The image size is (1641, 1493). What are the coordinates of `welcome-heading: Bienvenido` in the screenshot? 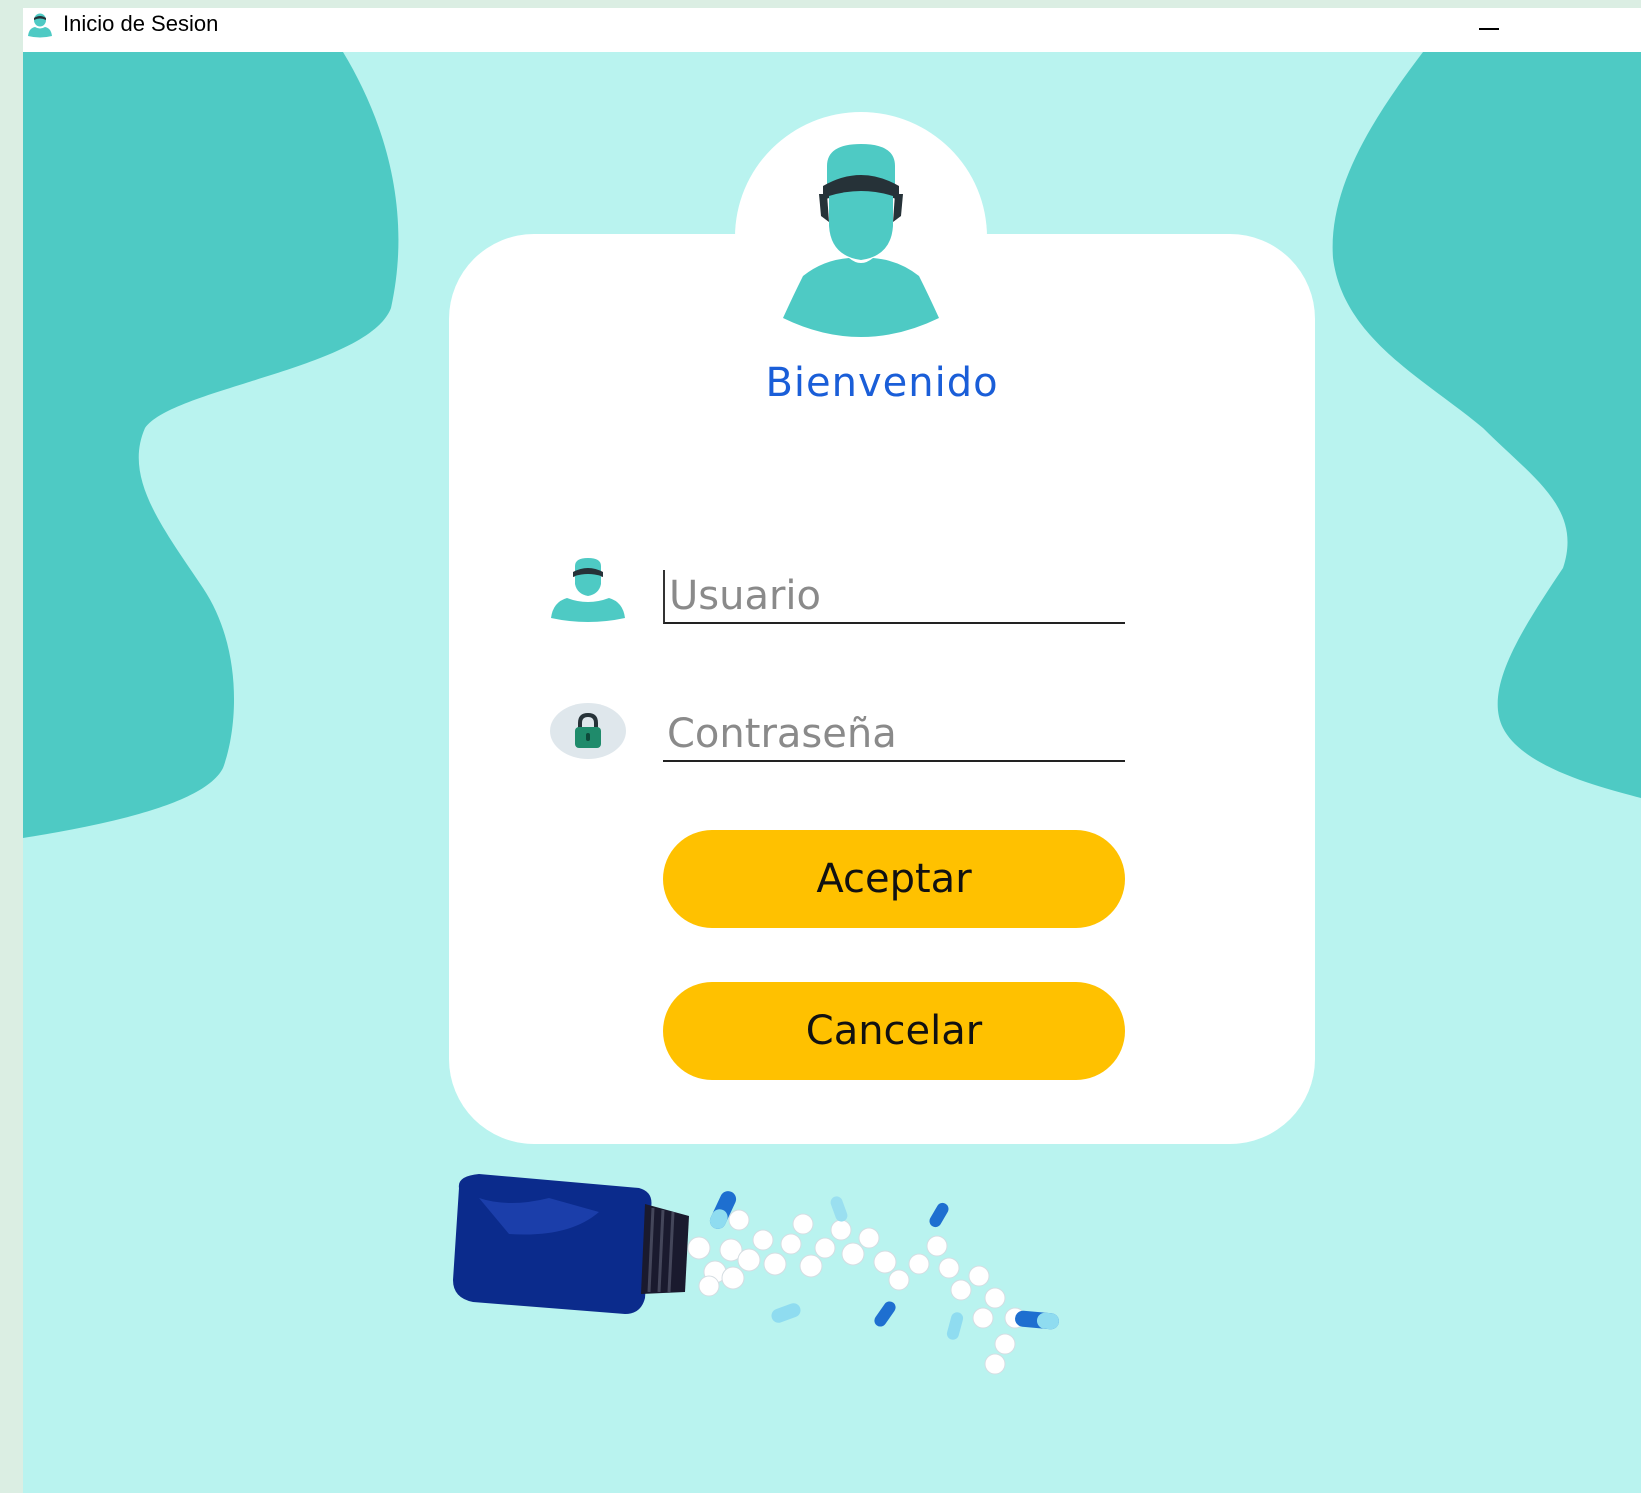 It's located at (882, 383).